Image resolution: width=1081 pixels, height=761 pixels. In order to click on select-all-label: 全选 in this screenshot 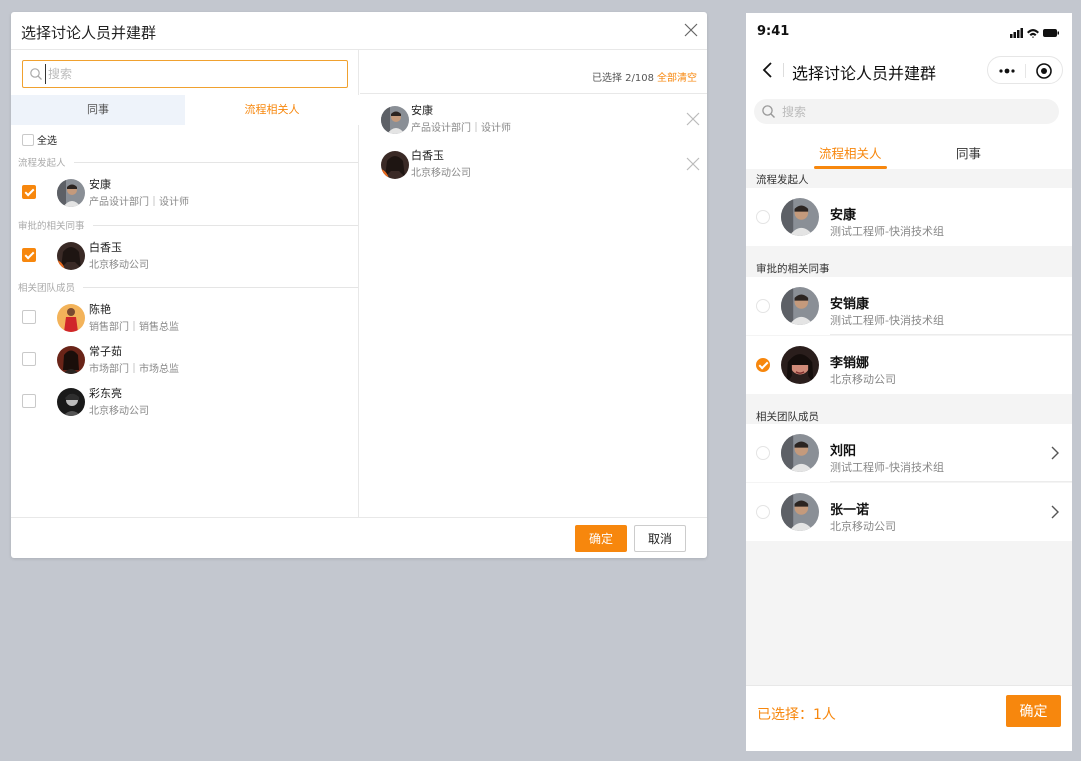, I will do `click(47, 141)`.